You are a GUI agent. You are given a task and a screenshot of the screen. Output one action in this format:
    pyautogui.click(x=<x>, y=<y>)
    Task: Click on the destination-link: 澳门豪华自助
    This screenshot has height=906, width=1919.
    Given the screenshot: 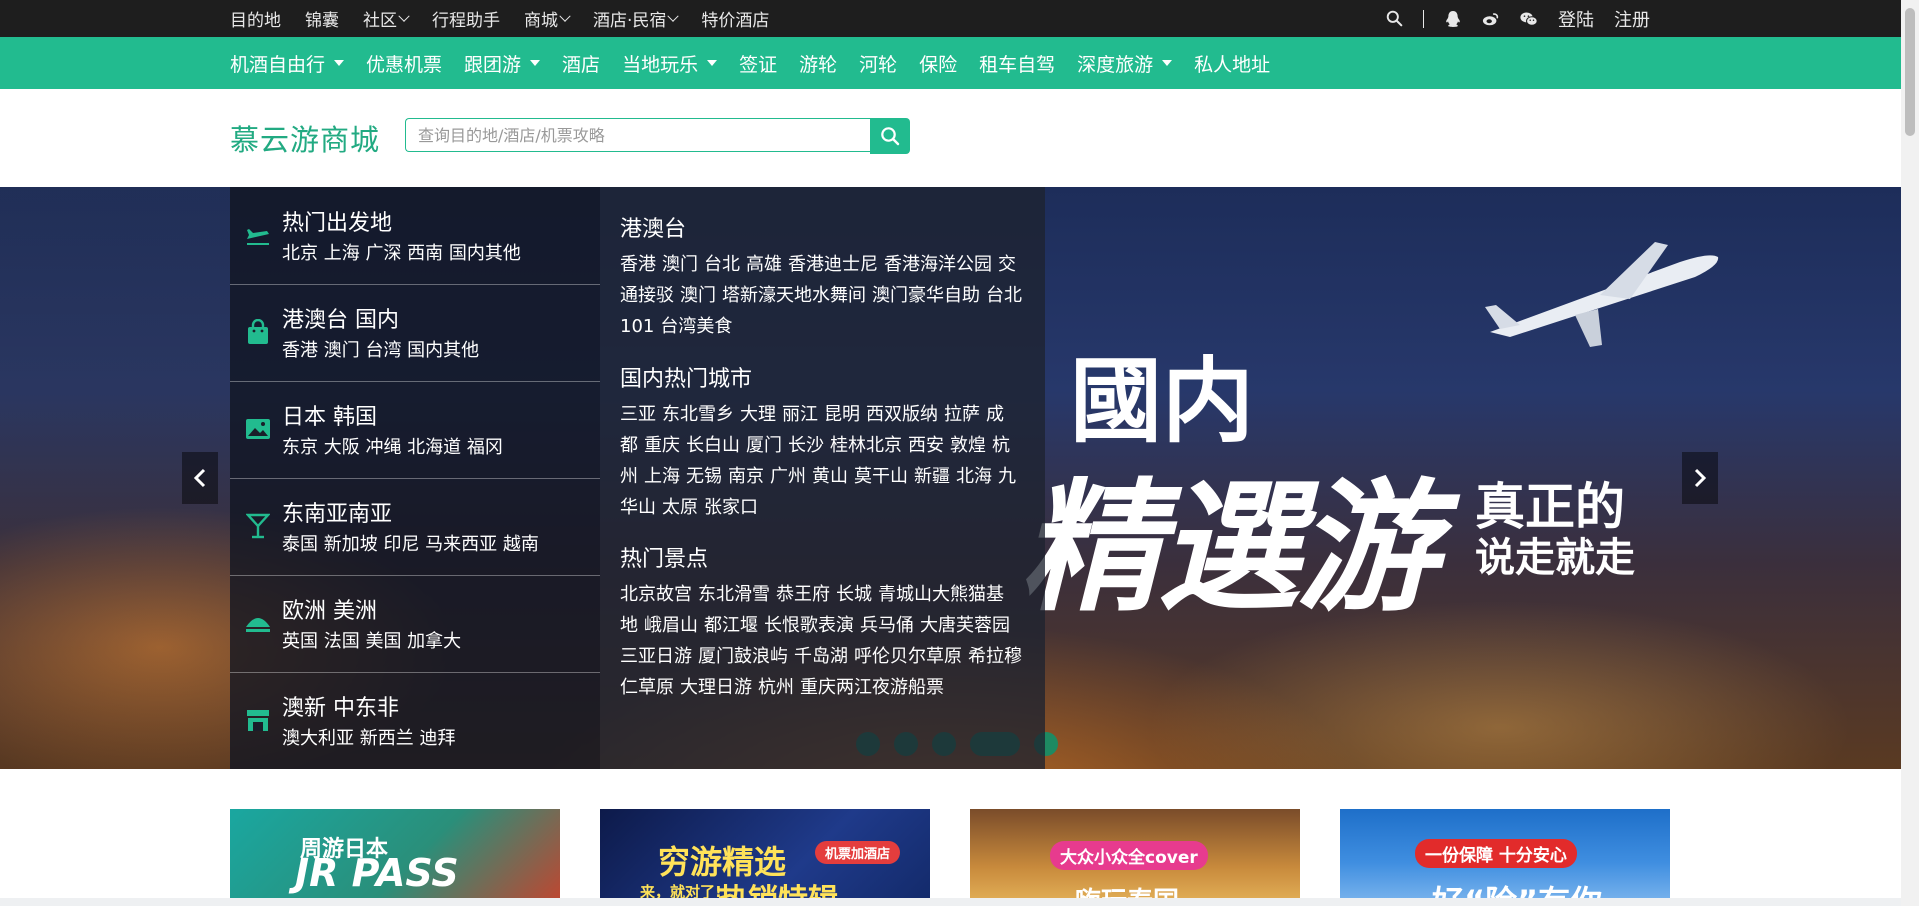 What is the action you would take?
    pyautogui.click(x=926, y=295)
    